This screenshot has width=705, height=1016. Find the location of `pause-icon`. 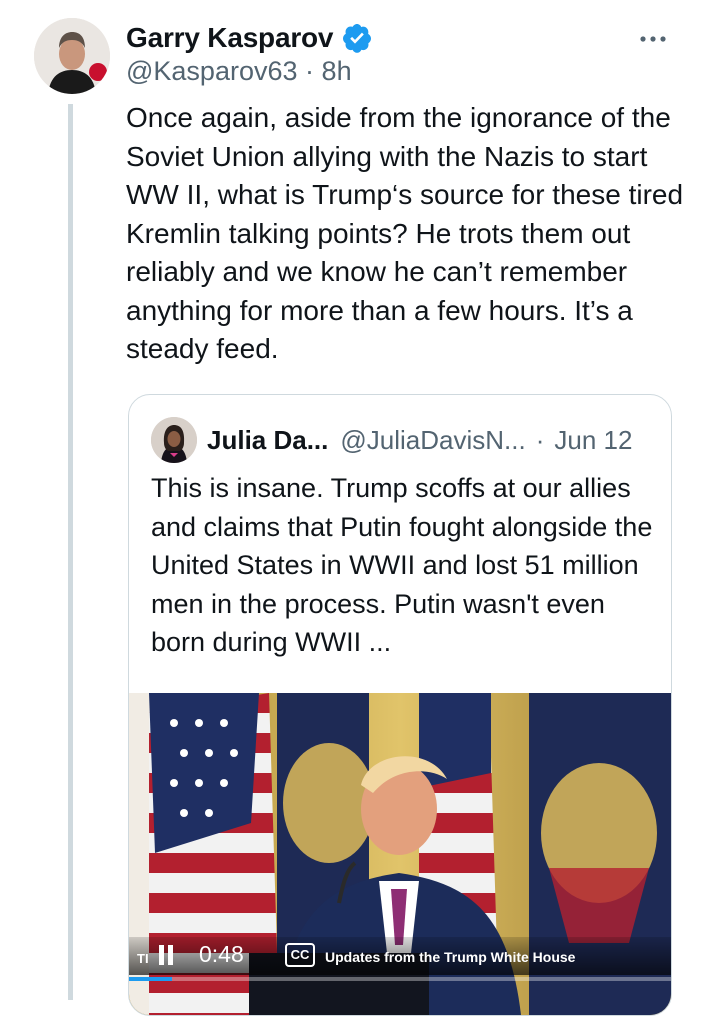

pause-icon is located at coordinates (176, 955).